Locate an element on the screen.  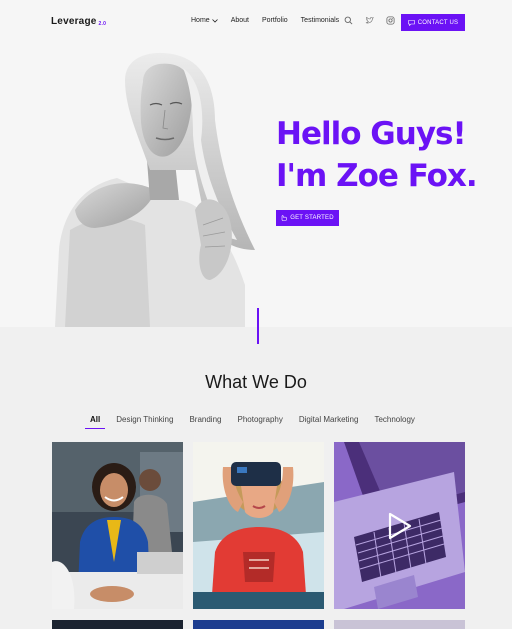
get-started-button: GET STARTED is located at coordinates (307, 218).